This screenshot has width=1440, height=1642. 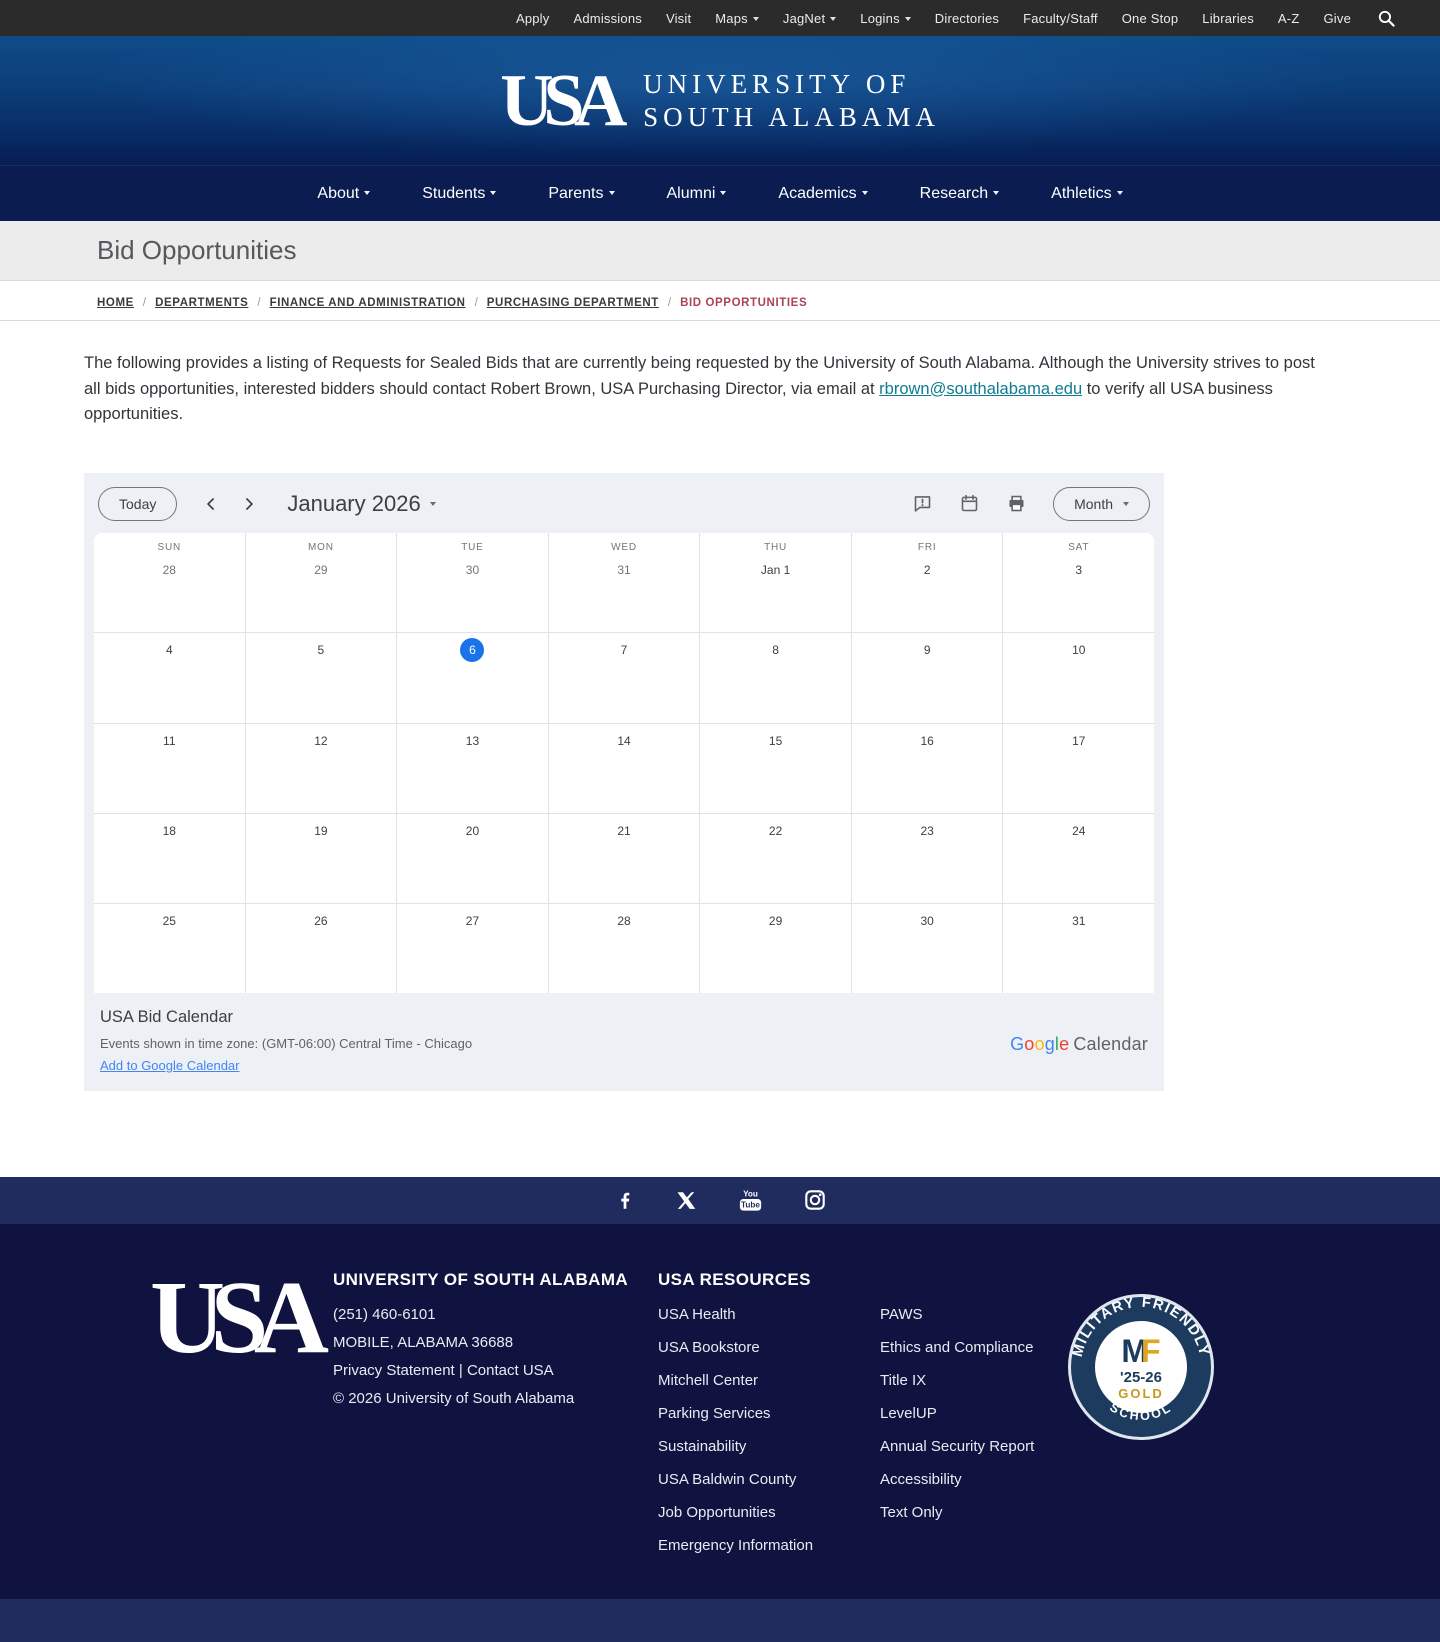 What do you see at coordinates (623, 582) in the screenshot?
I see `calendar-cell-31: WED 31` at bounding box center [623, 582].